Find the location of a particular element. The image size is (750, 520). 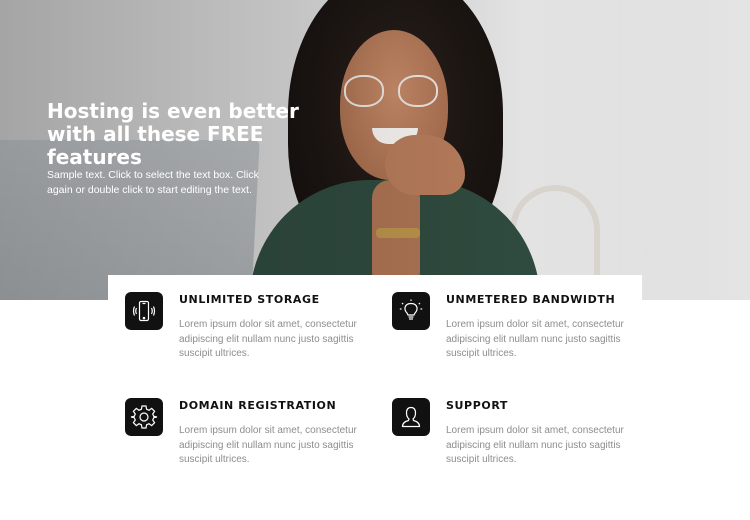

feature-title: SUPPORT is located at coordinates (477, 405).